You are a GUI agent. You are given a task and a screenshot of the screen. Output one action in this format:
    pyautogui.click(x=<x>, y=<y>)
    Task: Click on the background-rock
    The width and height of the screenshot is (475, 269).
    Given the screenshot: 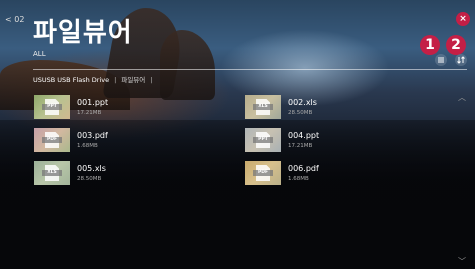 What is the action you would take?
    pyautogui.click(x=187, y=65)
    